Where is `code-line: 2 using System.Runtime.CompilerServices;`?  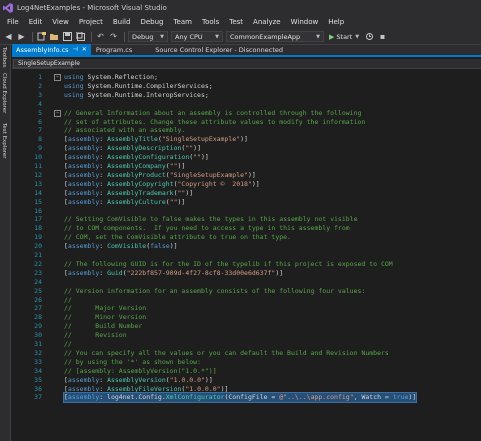
code-line: 2 using System.Runtime.CompilerServices; is located at coordinates (246, 86).